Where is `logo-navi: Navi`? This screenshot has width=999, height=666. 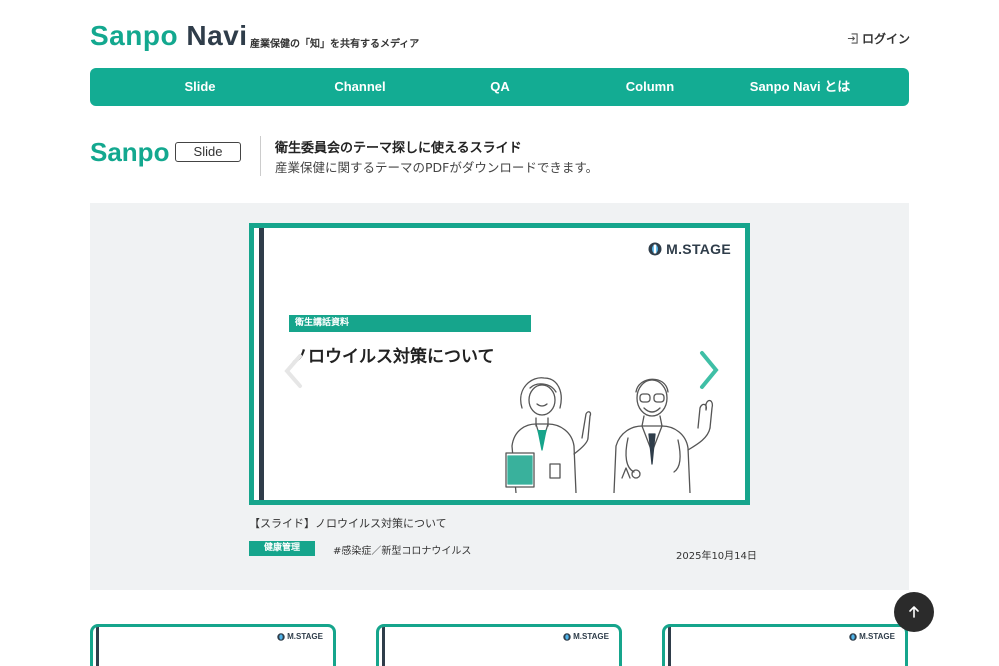
logo-navi: Navi is located at coordinates (217, 35).